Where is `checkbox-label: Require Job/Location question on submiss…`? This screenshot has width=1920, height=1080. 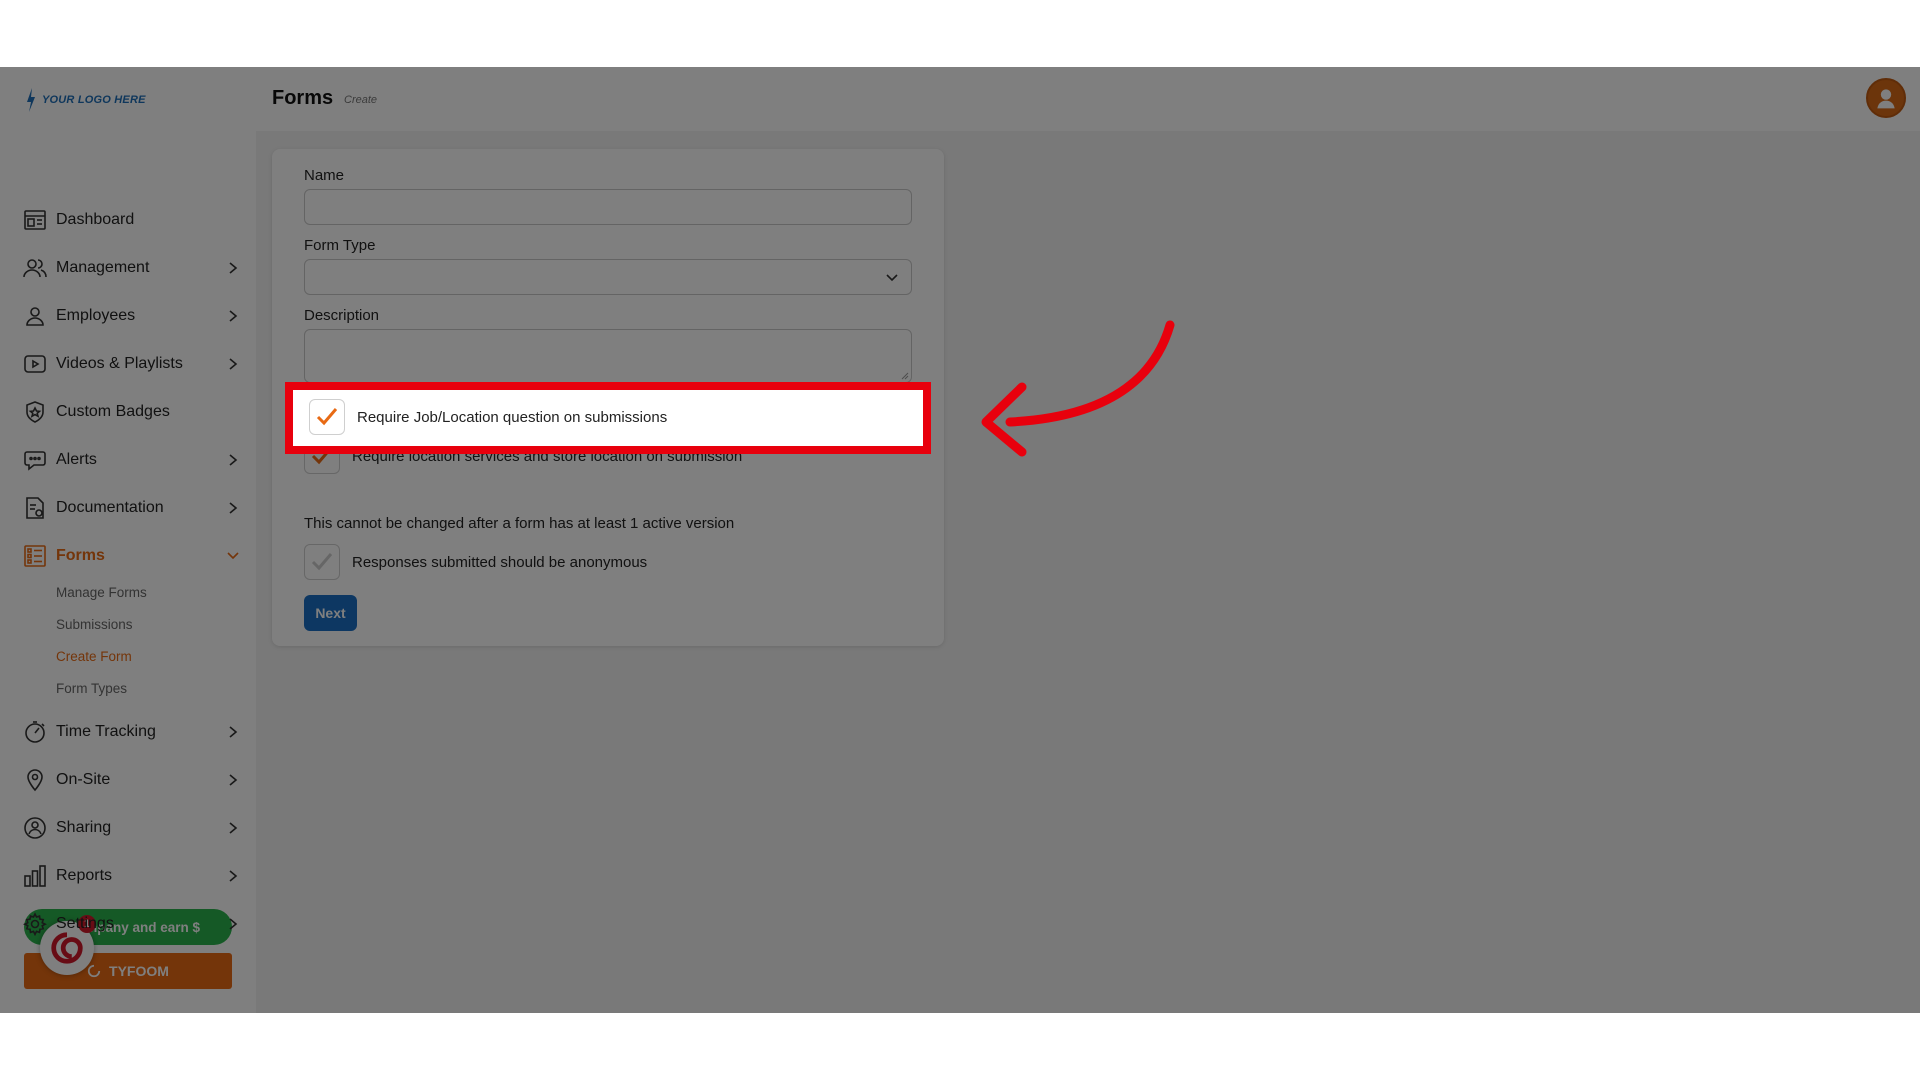 checkbox-label: Require Job/Location question on submiss… is located at coordinates (512, 417).